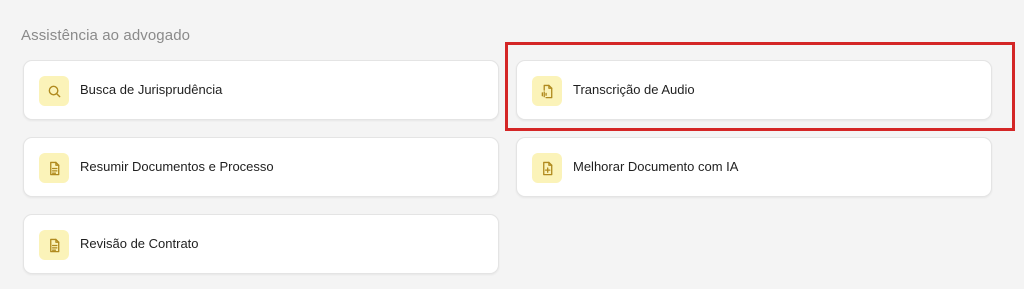  What do you see at coordinates (261, 90) in the screenshot?
I see `card-busca-jurisprudencia: Busca de Jurisprudência` at bounding box center [261, 90].